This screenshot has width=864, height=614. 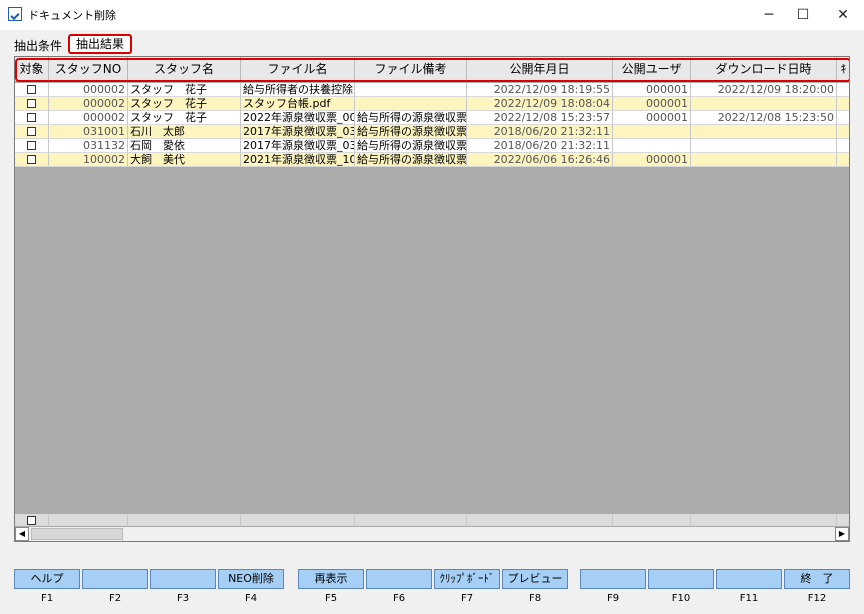 I want to click on app-icon, so click(x=15, y=14).